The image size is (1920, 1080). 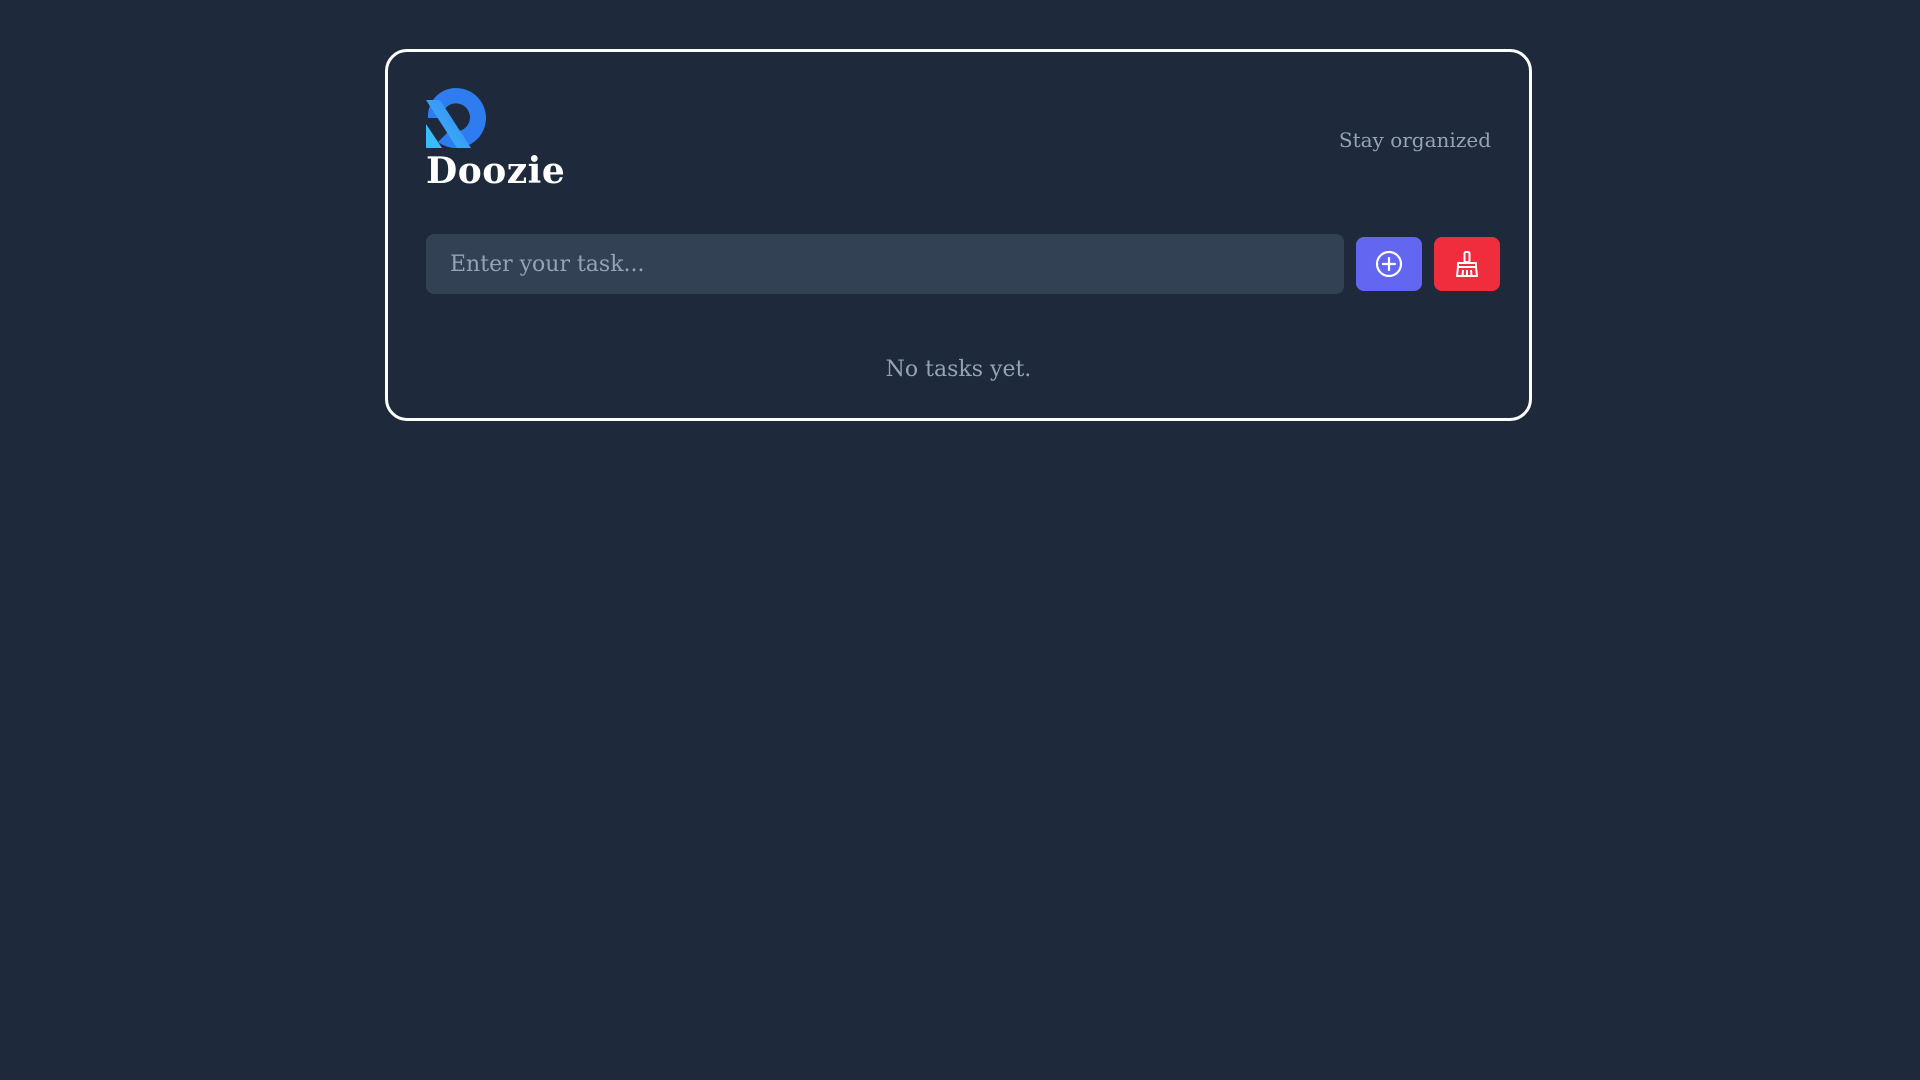 What do you see at coordinates (496, 171) in the screenshot?
I see `app-title: Doozie` at bounding box center [496, 171].